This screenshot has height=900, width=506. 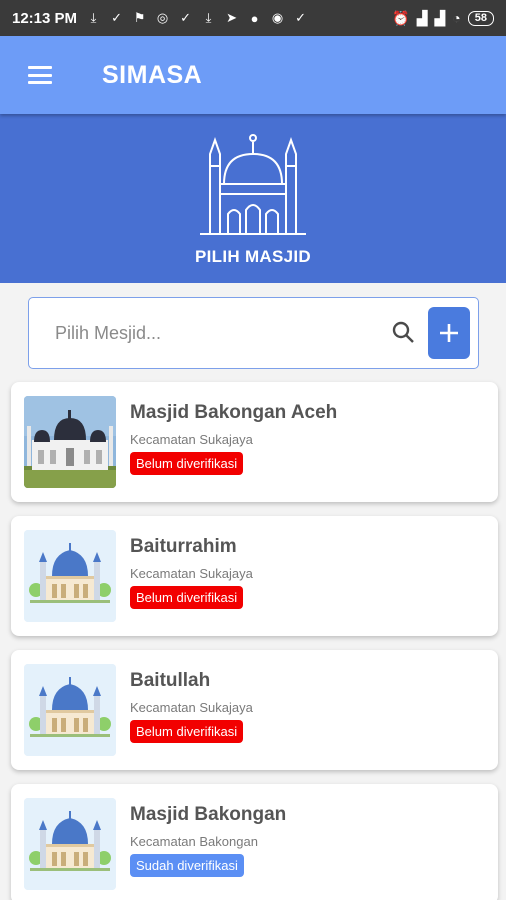 I want to click on notification-icons: ⤓ ✓ ⚑ ◎ ✓ ⤓ ➤ ● ◉ ✓, so click(x=197, y=18).